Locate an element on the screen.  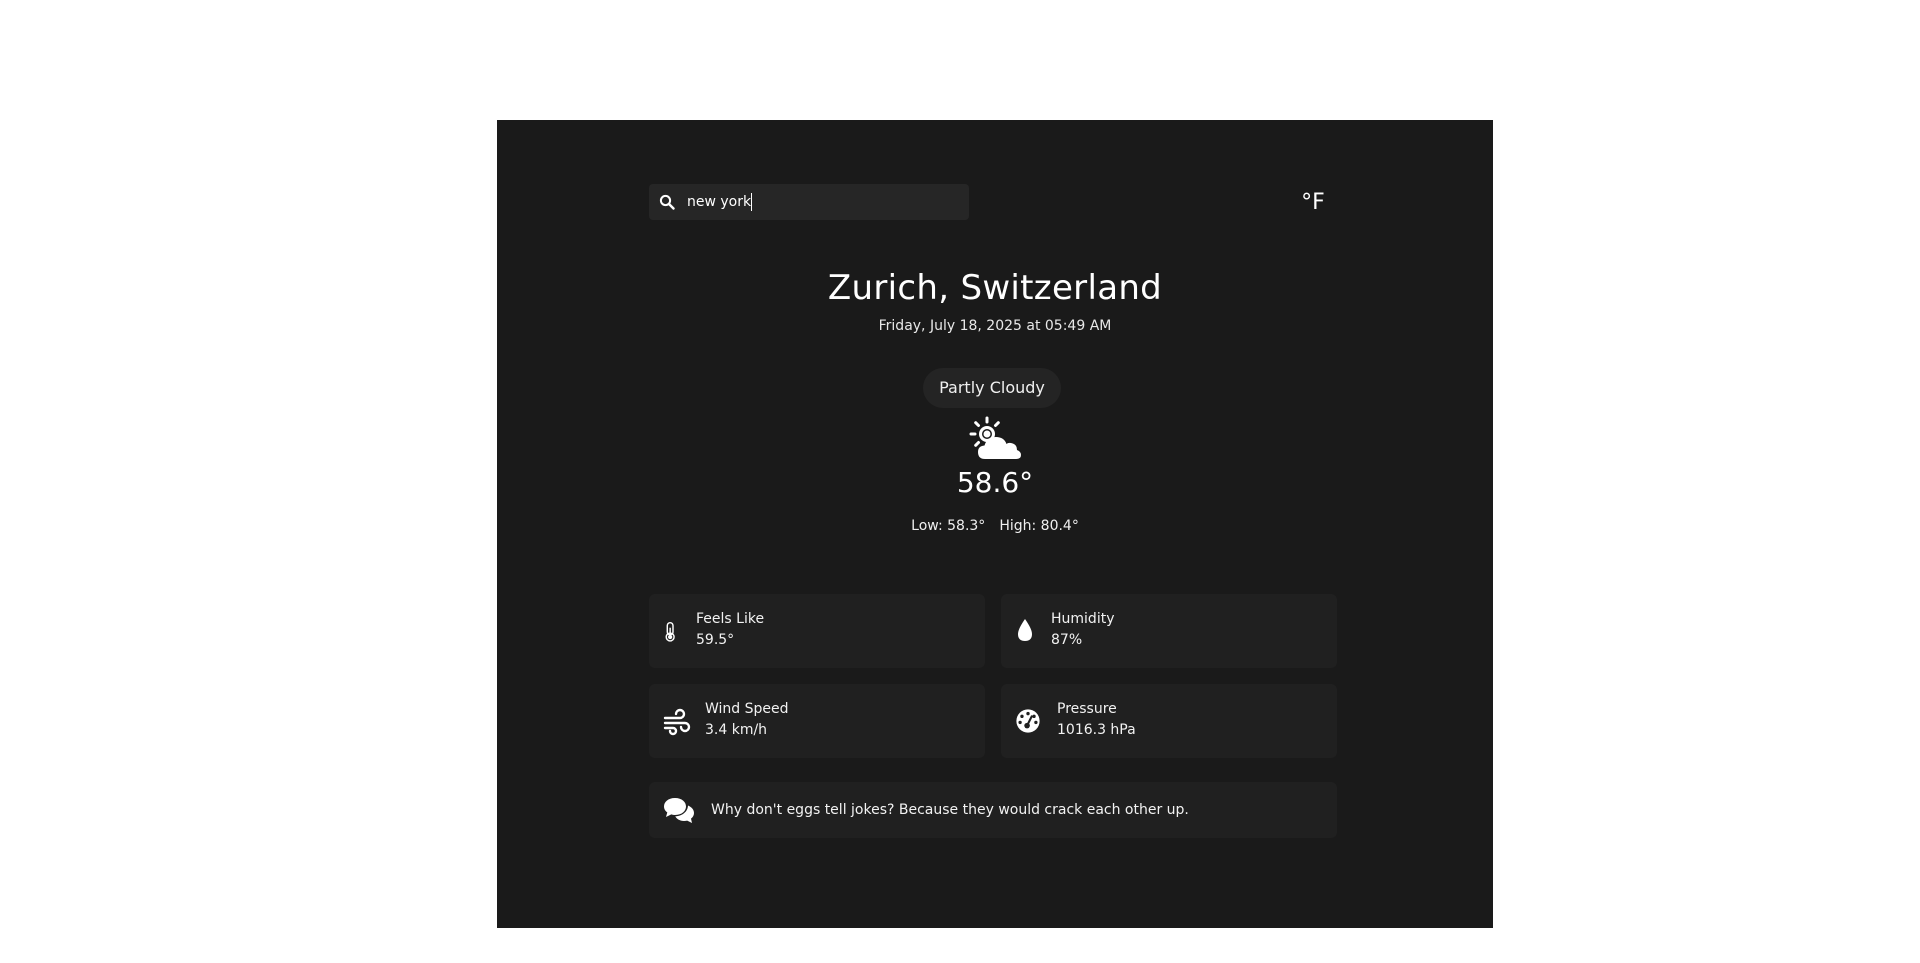
low-high-range: Low: 58.3° High: 80.4° is located at coordinates (995, 526).